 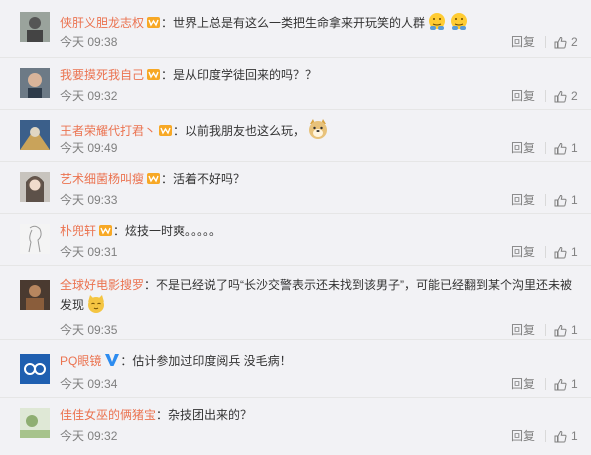 I want to click on username-link: 全球好电影搜罗, so click(x=102, y=285).